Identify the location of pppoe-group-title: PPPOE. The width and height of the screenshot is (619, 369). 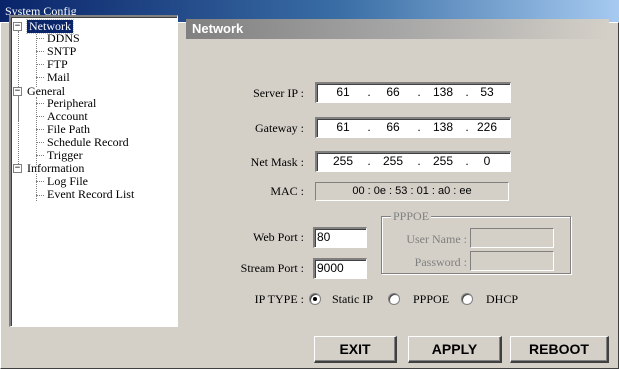
(411, 216).